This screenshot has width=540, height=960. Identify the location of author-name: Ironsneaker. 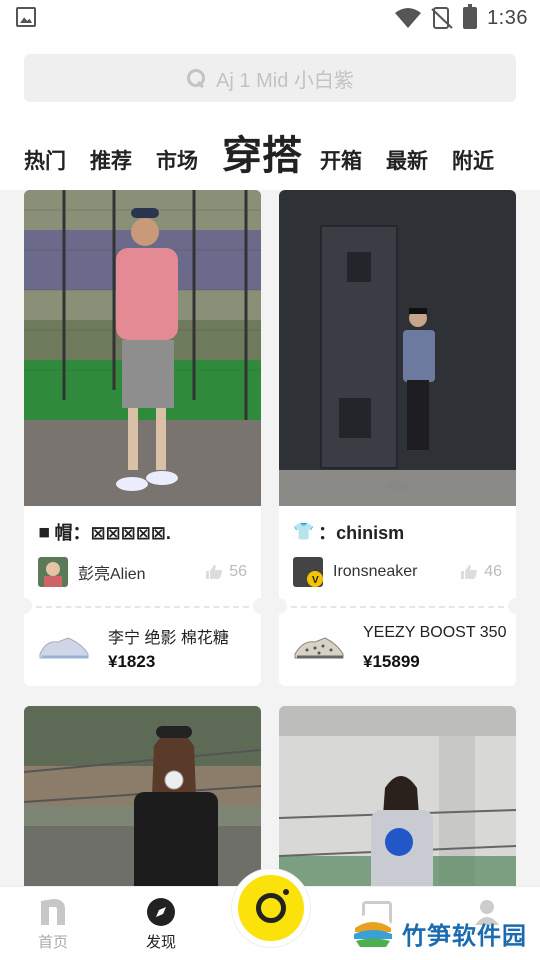
(396, 572).